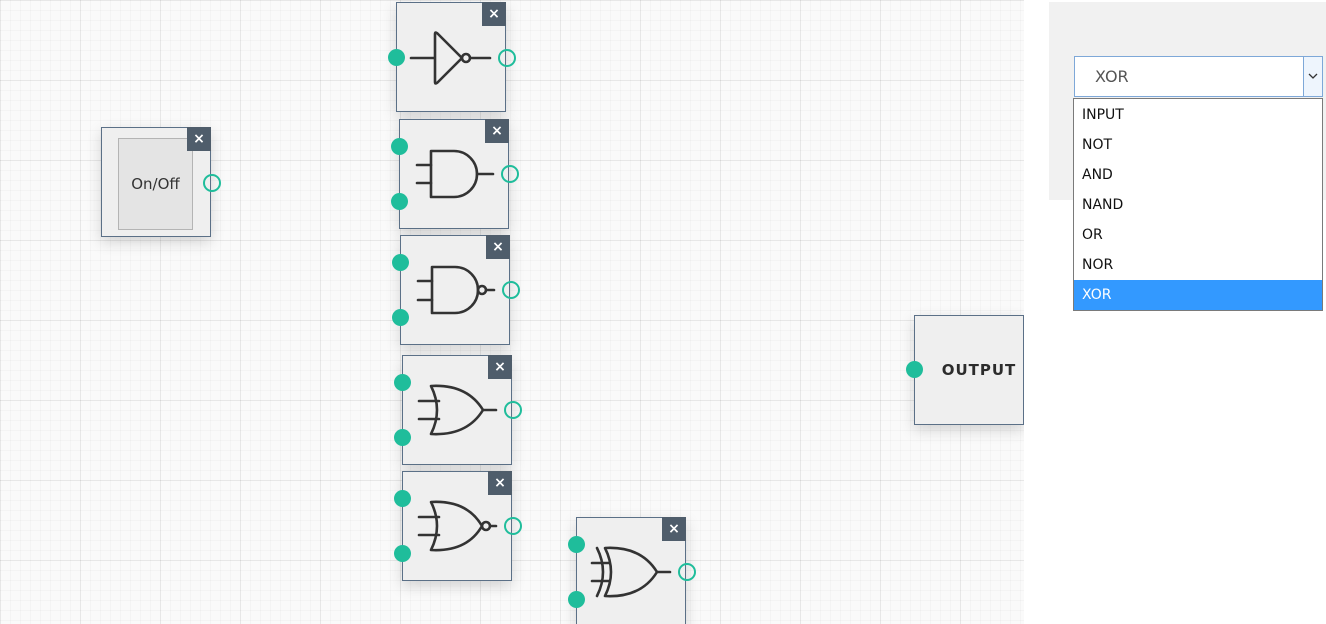 The height and width of the screenshot is (624, 1326). I want to click on output-node: OUTPUT, so click(965, 370).